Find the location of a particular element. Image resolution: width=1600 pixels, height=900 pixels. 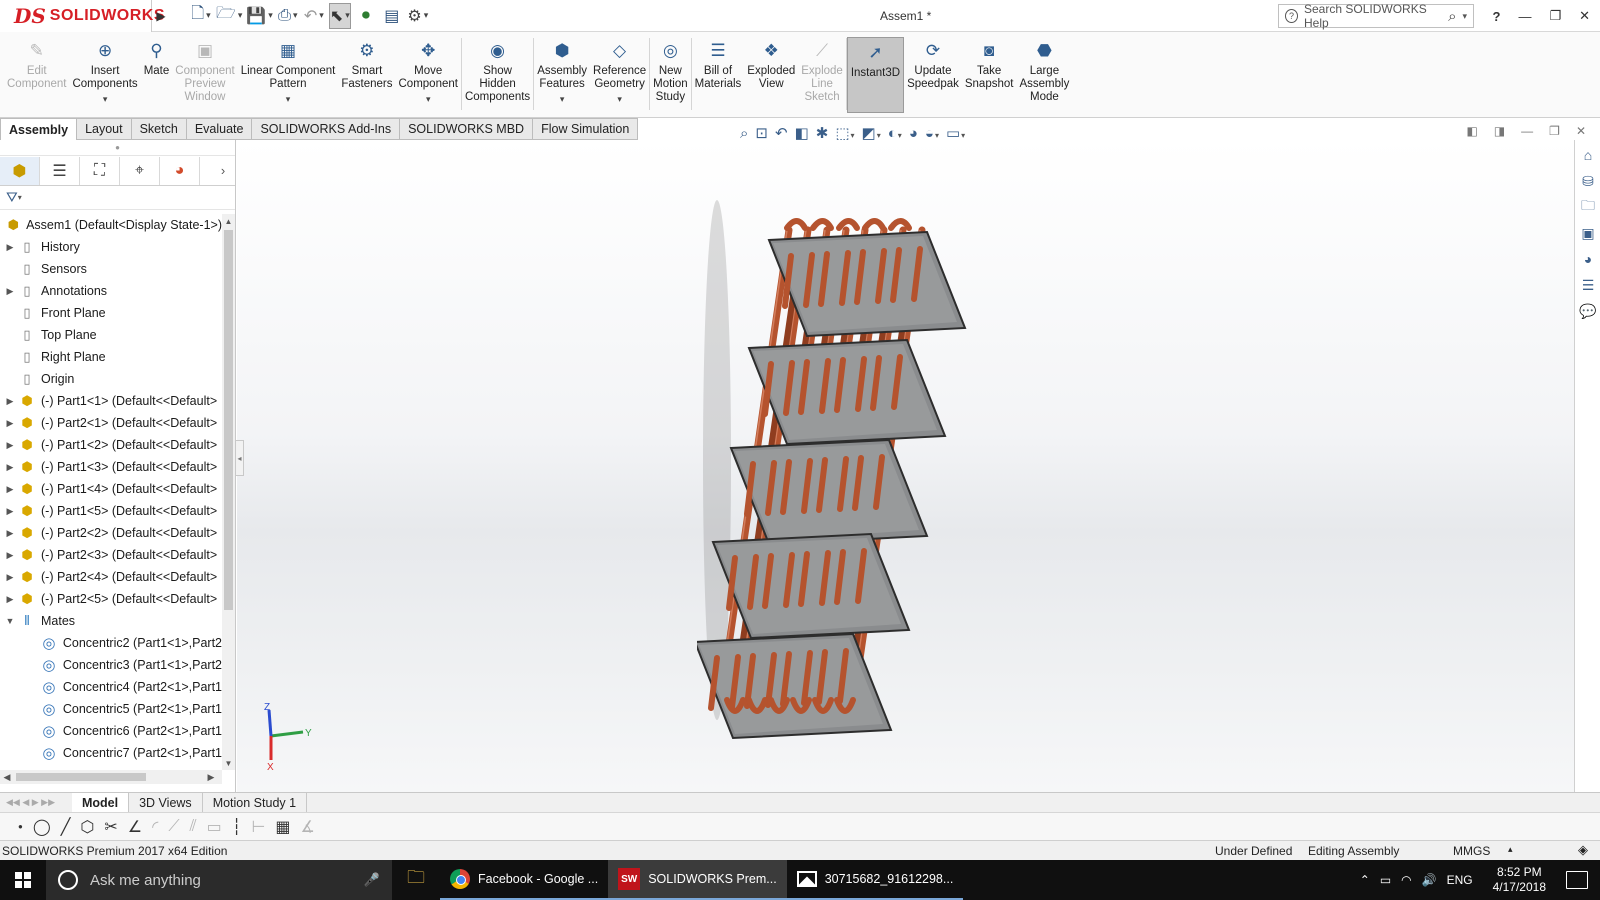

tab-motion-study-1: Motion Study 1 is located at coordinates (255, 803).